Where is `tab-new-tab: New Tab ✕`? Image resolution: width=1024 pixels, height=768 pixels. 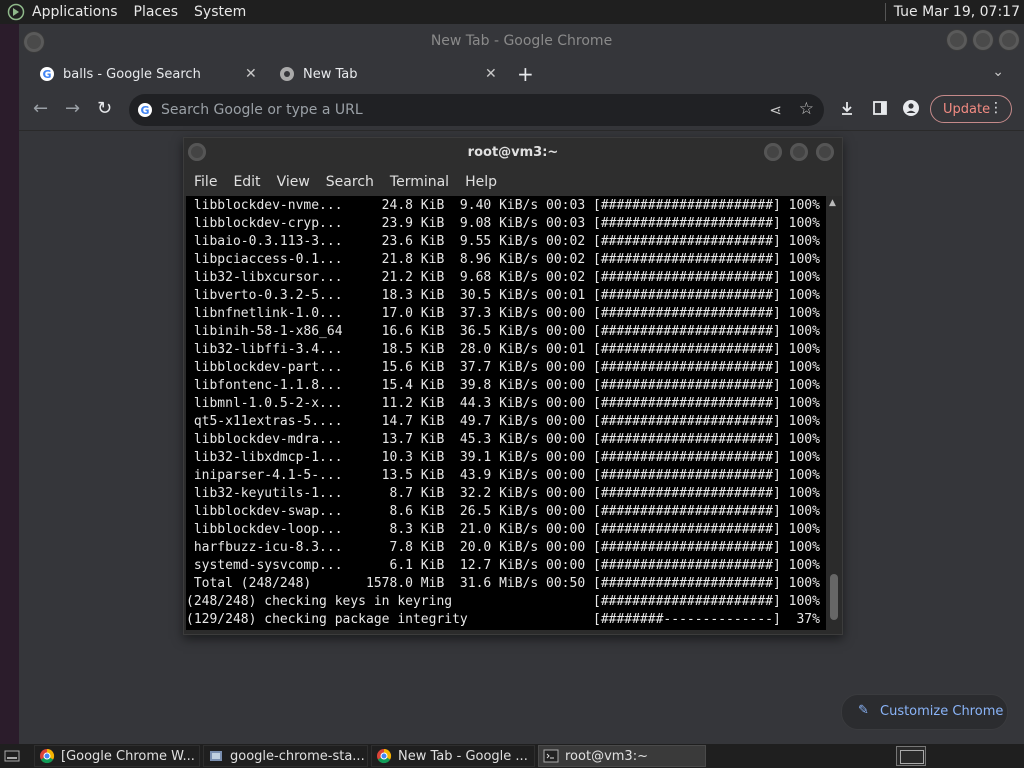
tab-new-tab: New Tab ✕ is located at coordinates (392, 74).